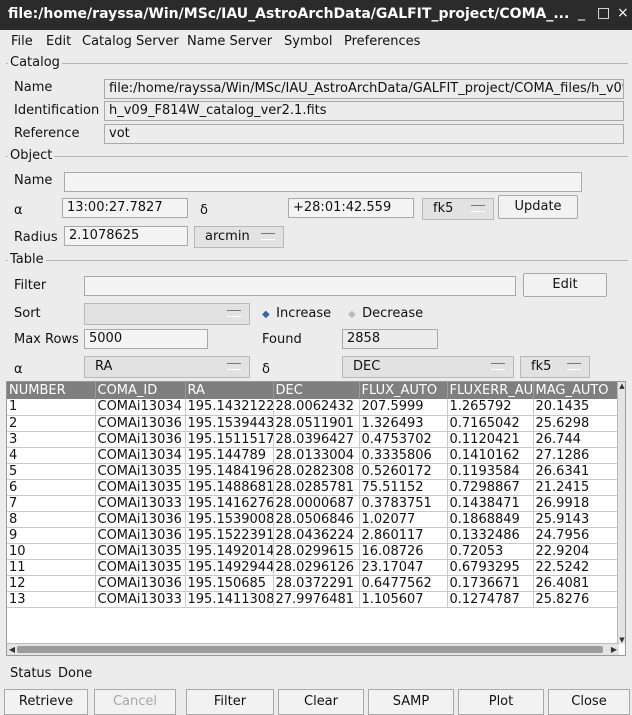  I want to click on table-cell: 28.0372291, so click(316, 583).